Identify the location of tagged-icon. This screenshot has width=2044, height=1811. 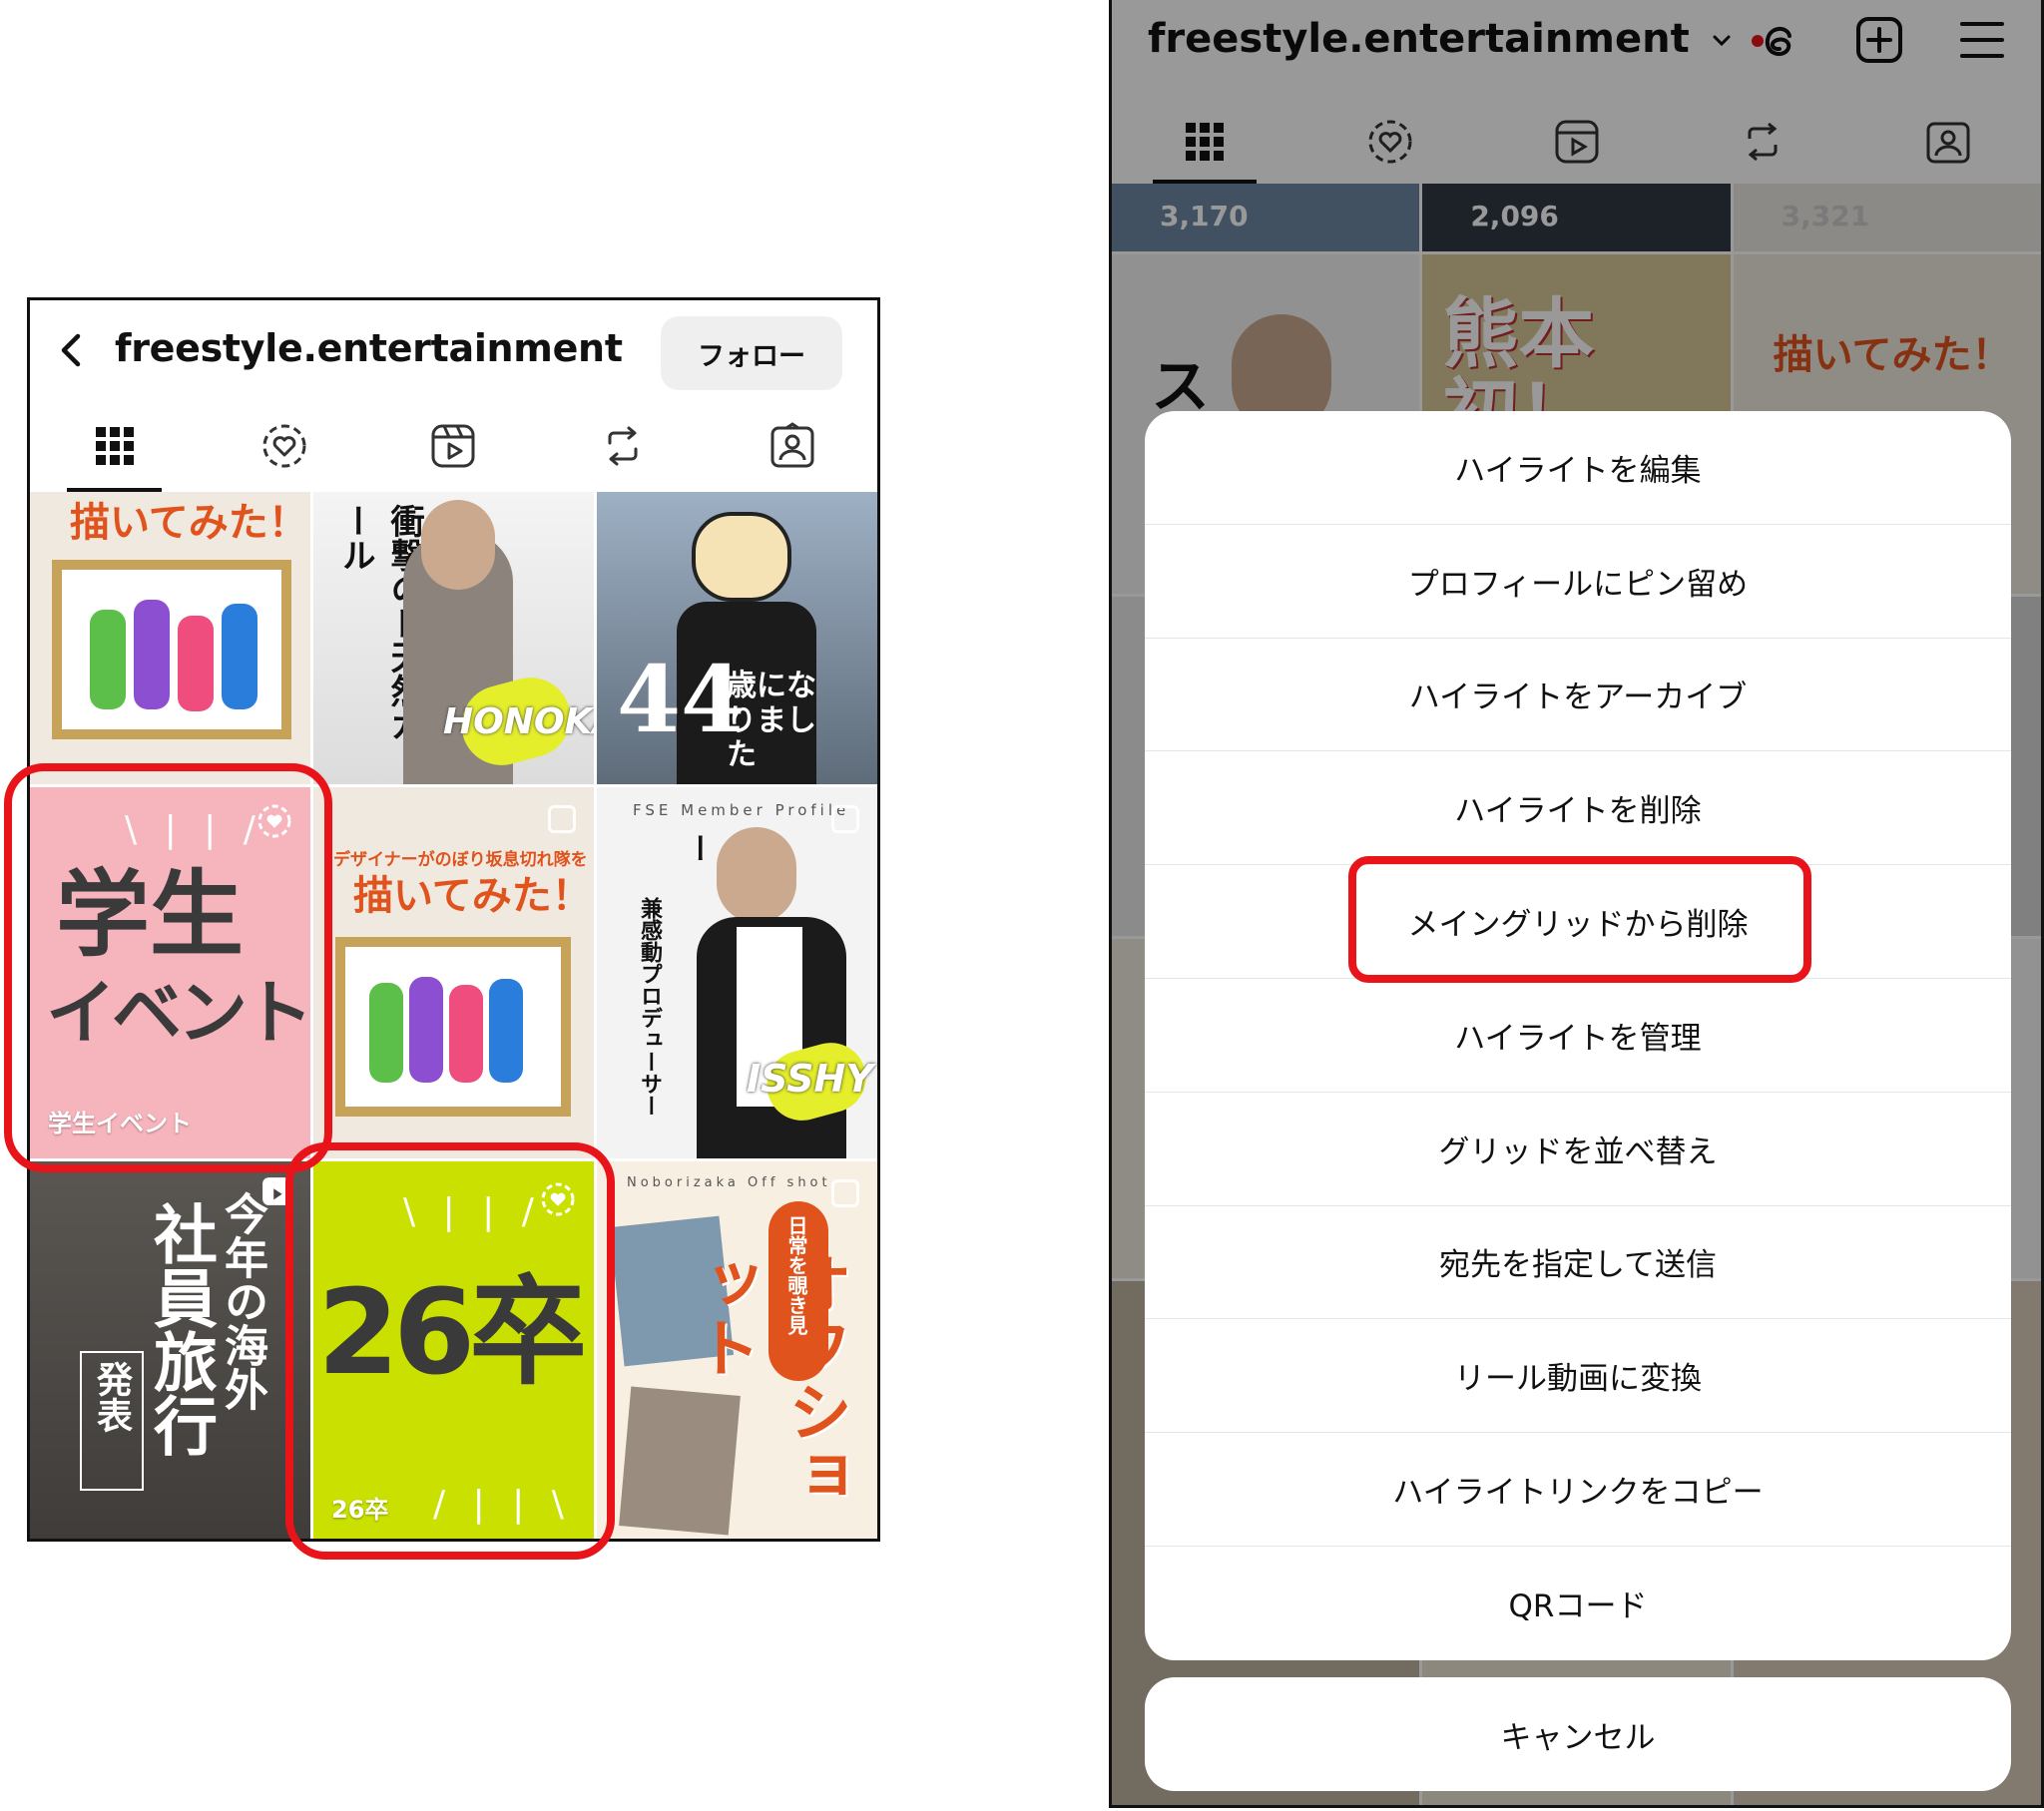
(792, 445).